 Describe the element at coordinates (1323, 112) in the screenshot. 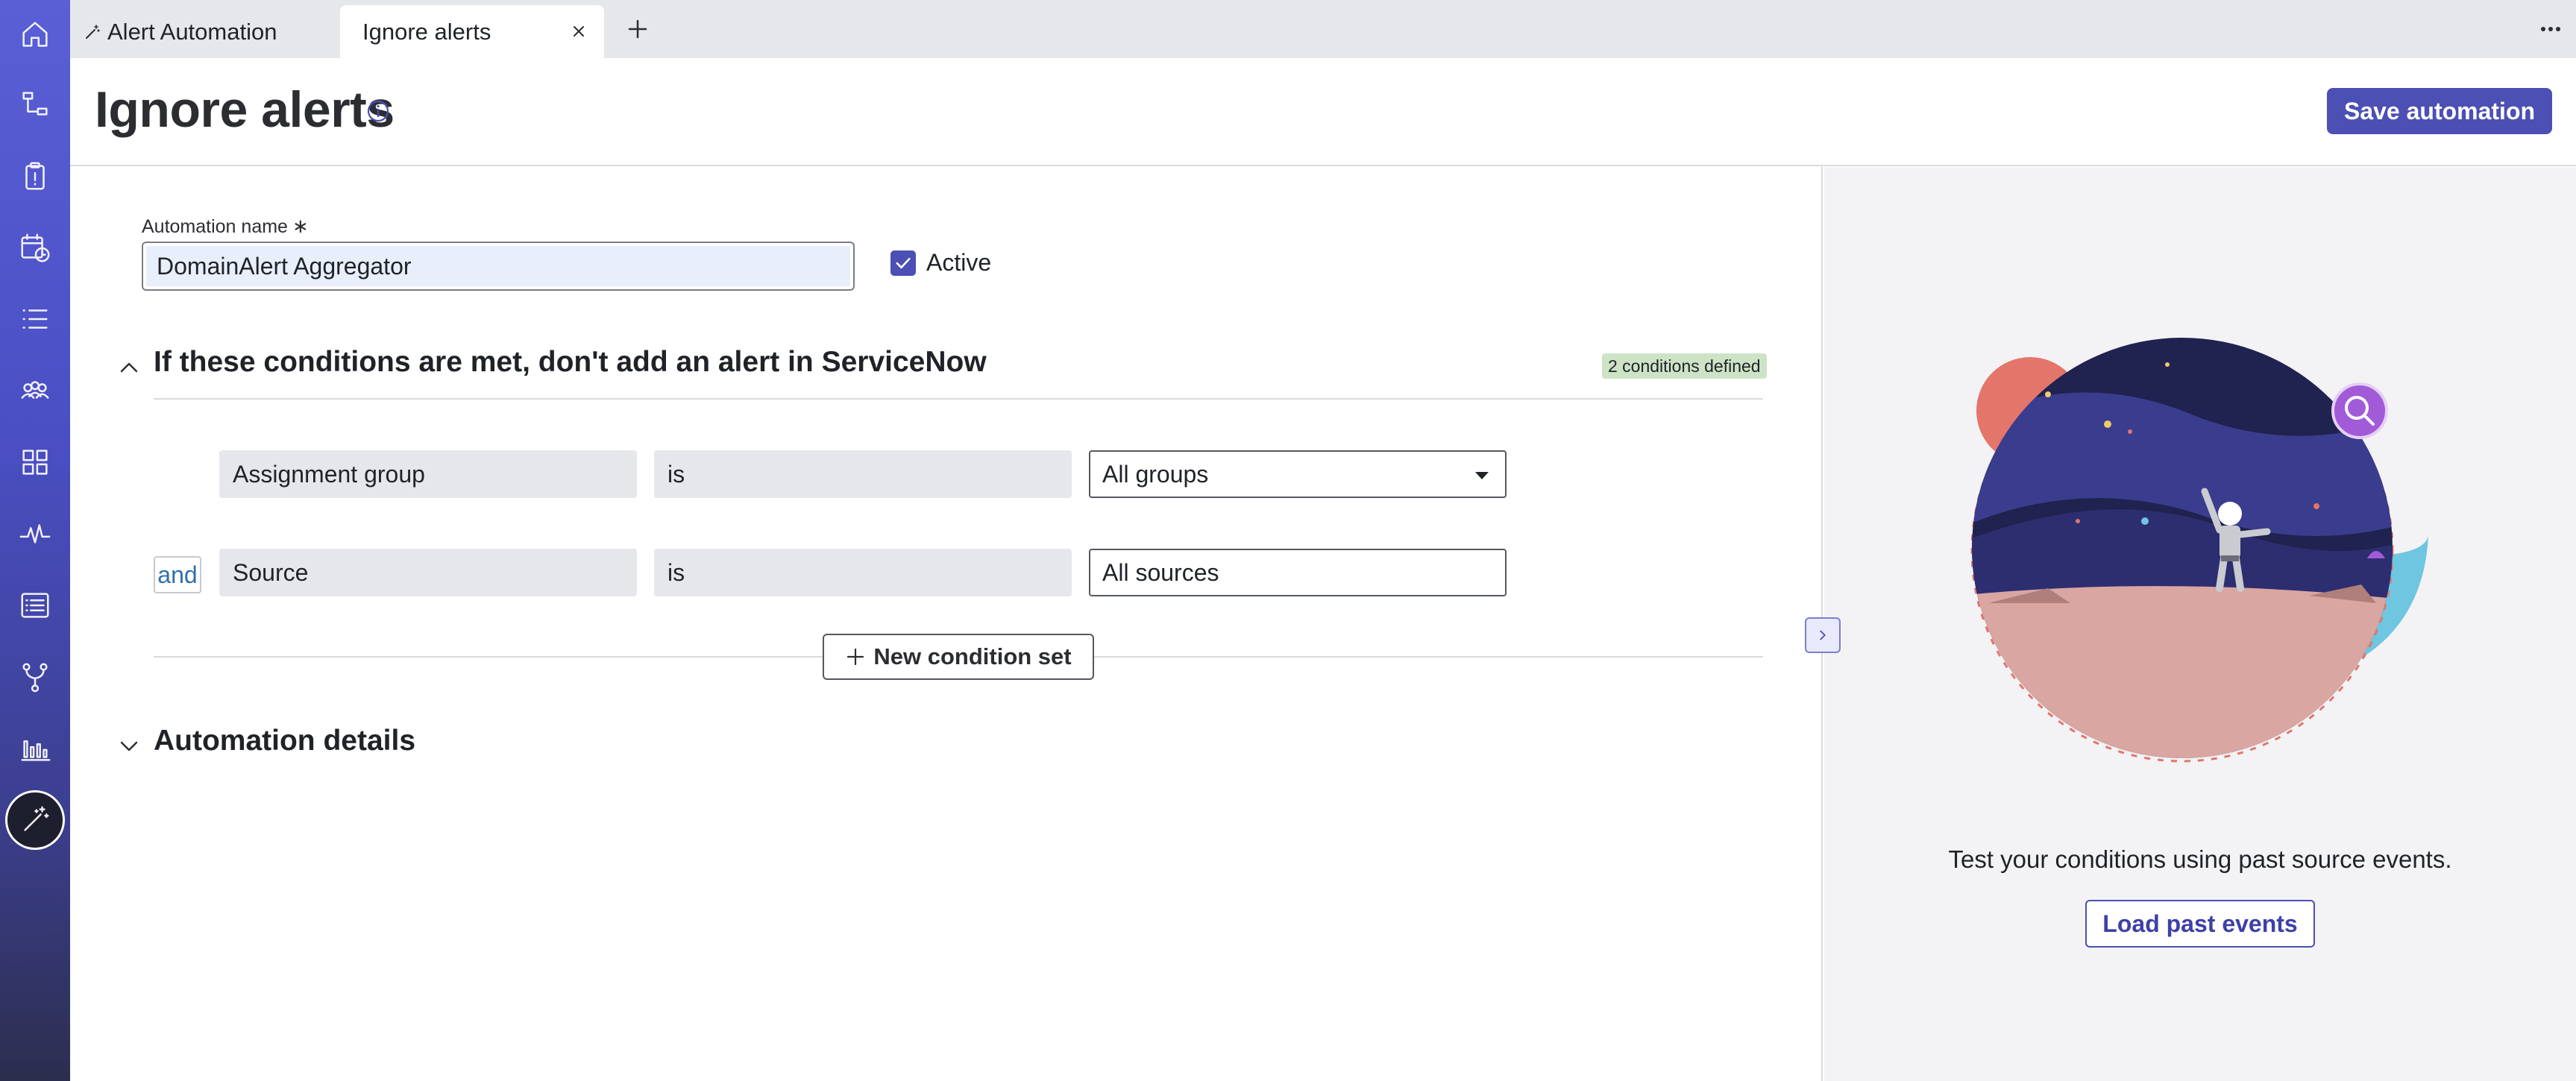

I see `page-header: Ignore alerts Save automation` at that location.